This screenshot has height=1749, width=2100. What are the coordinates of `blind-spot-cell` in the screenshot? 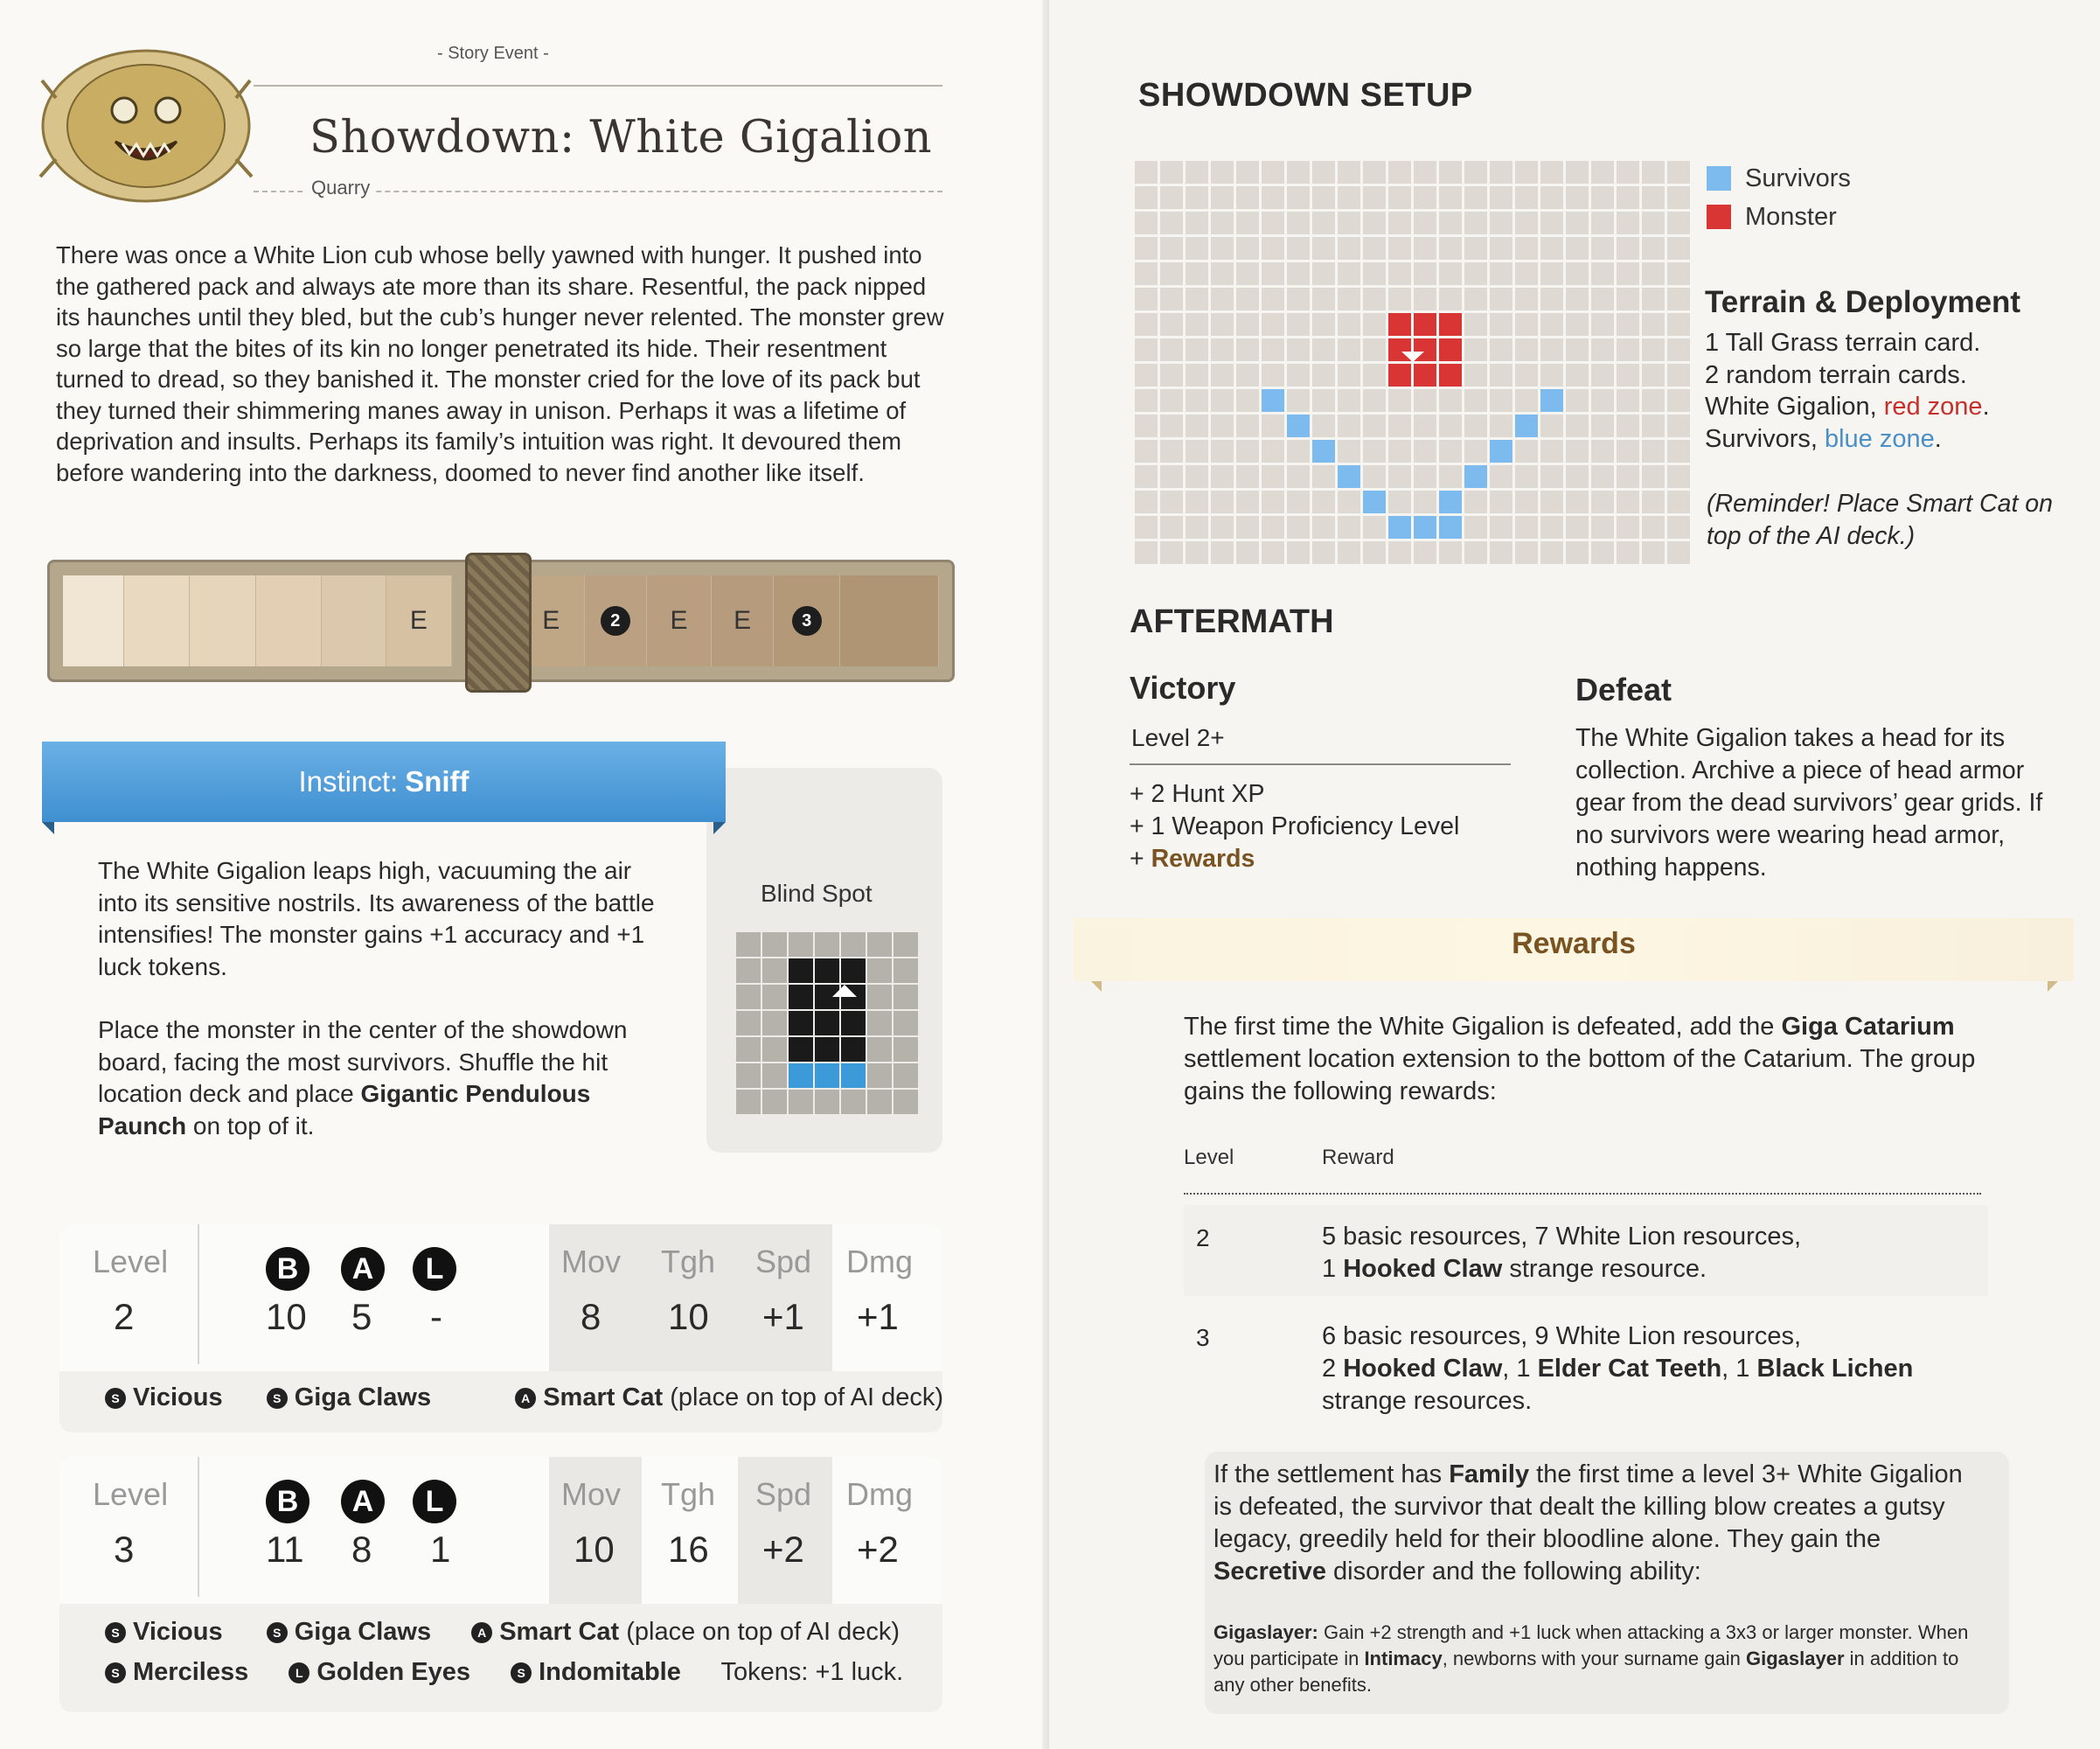 It's located at (801, 1075).